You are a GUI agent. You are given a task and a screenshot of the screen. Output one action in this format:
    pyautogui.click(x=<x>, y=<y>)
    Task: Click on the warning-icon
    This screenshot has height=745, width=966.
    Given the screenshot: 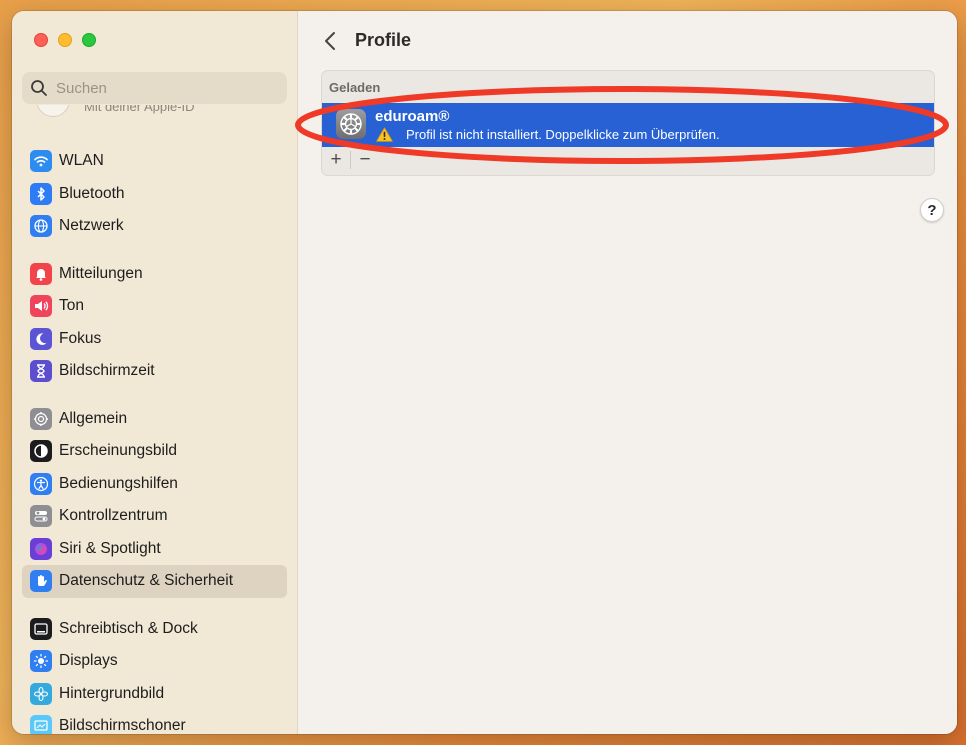 What is the action you would take?
    pyautogui.click(x=384, y=134)
    